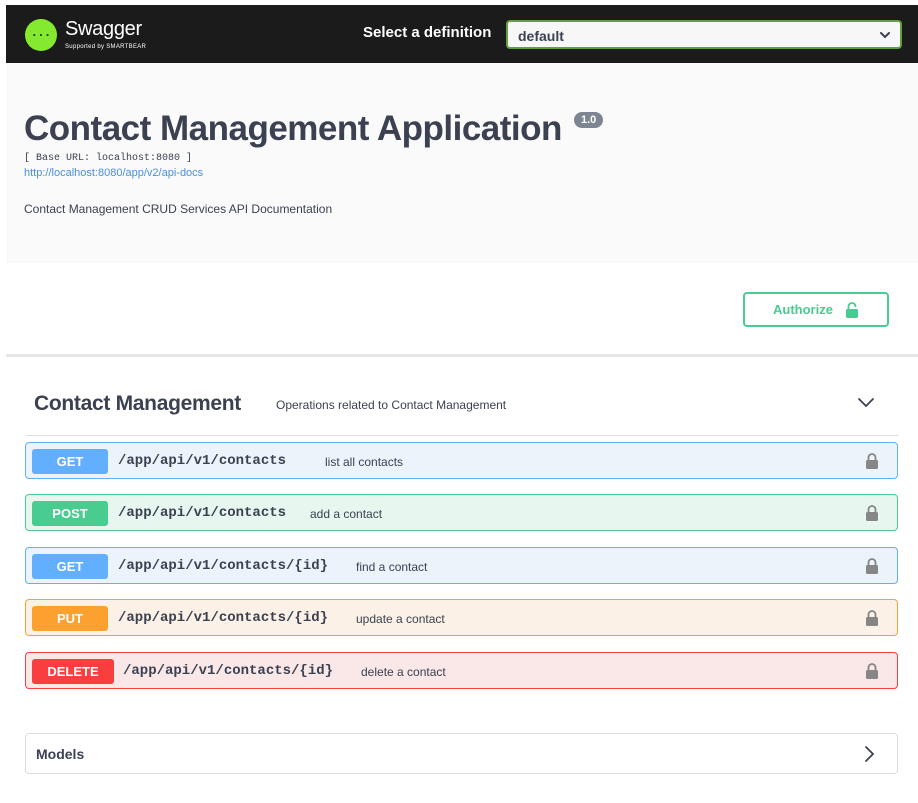 Image resolution: width=918 pixels, height=803 pixels. Describe the element at coordinates (803, 309) in the screenshot. I see `authorize-label: Authorize` at that location.